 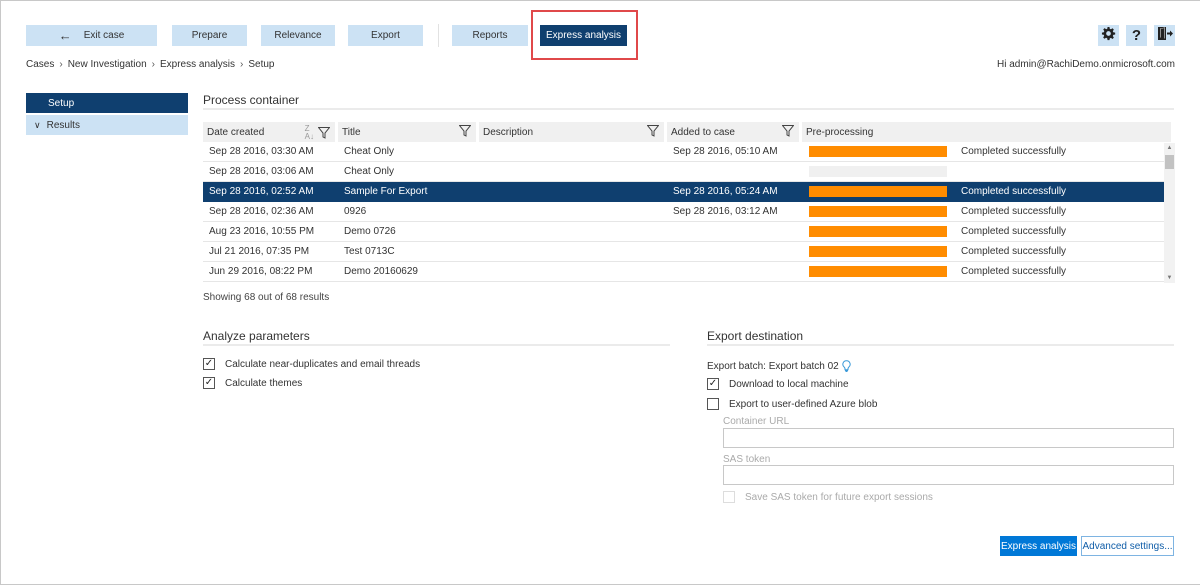 I want to click on container-url-label: Container URL, so click(x=756, y=421).